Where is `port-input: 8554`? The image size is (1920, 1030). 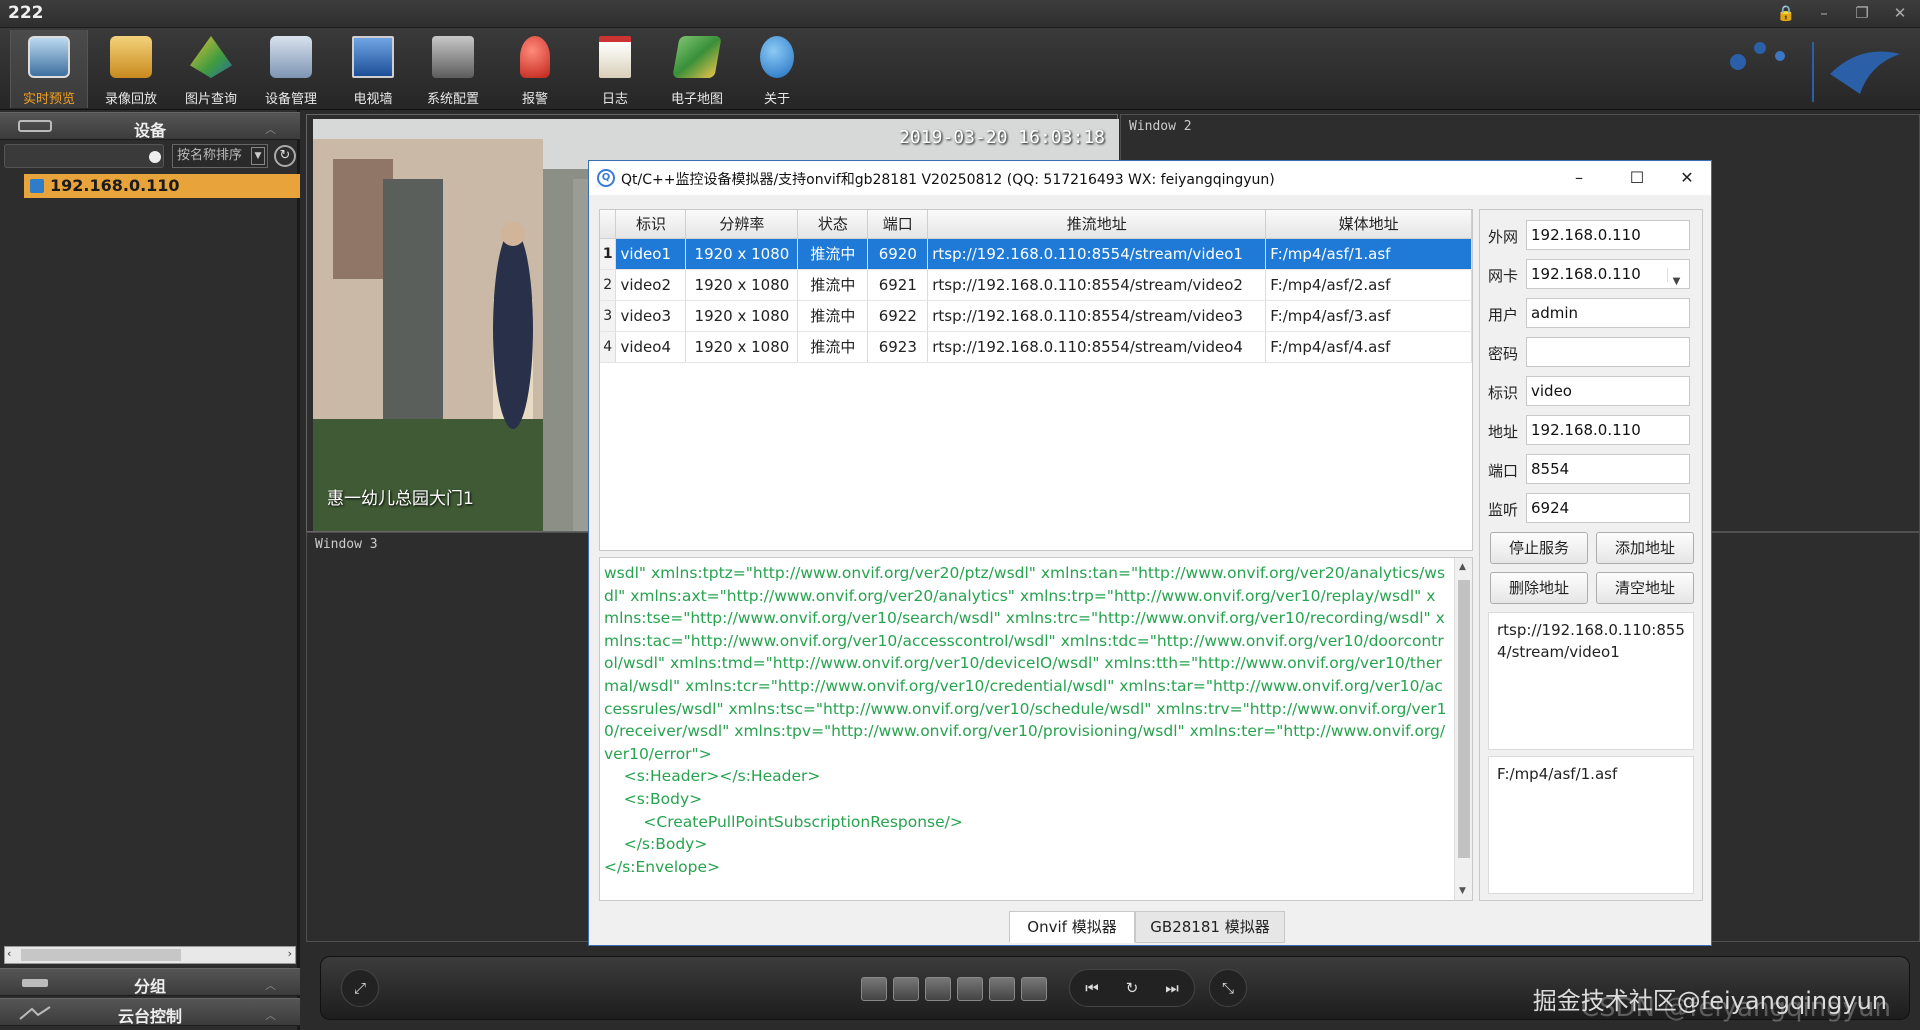 port-input: 8554 is located at coordinates (1608, 469).